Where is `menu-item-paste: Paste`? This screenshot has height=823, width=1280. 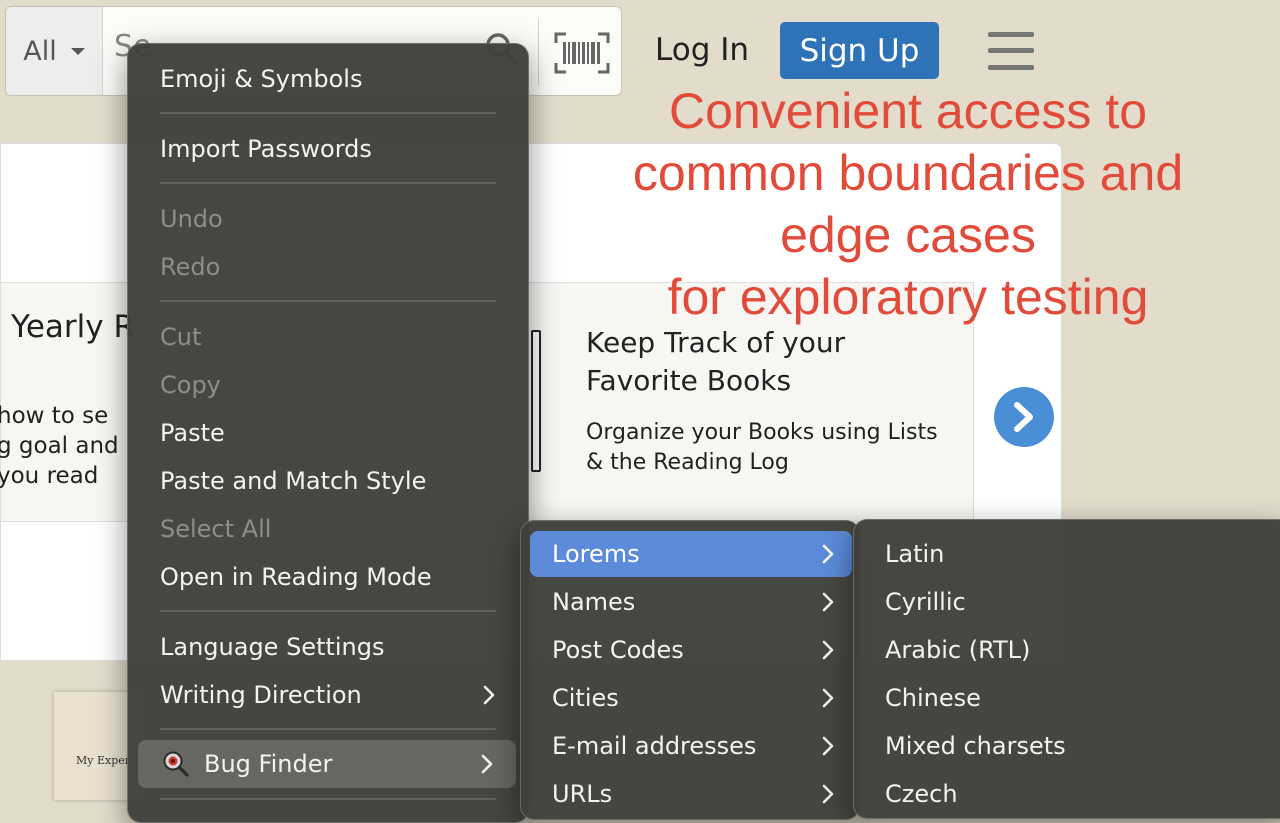
menu-item-paste: Paste is located at coordinates (328, 433).